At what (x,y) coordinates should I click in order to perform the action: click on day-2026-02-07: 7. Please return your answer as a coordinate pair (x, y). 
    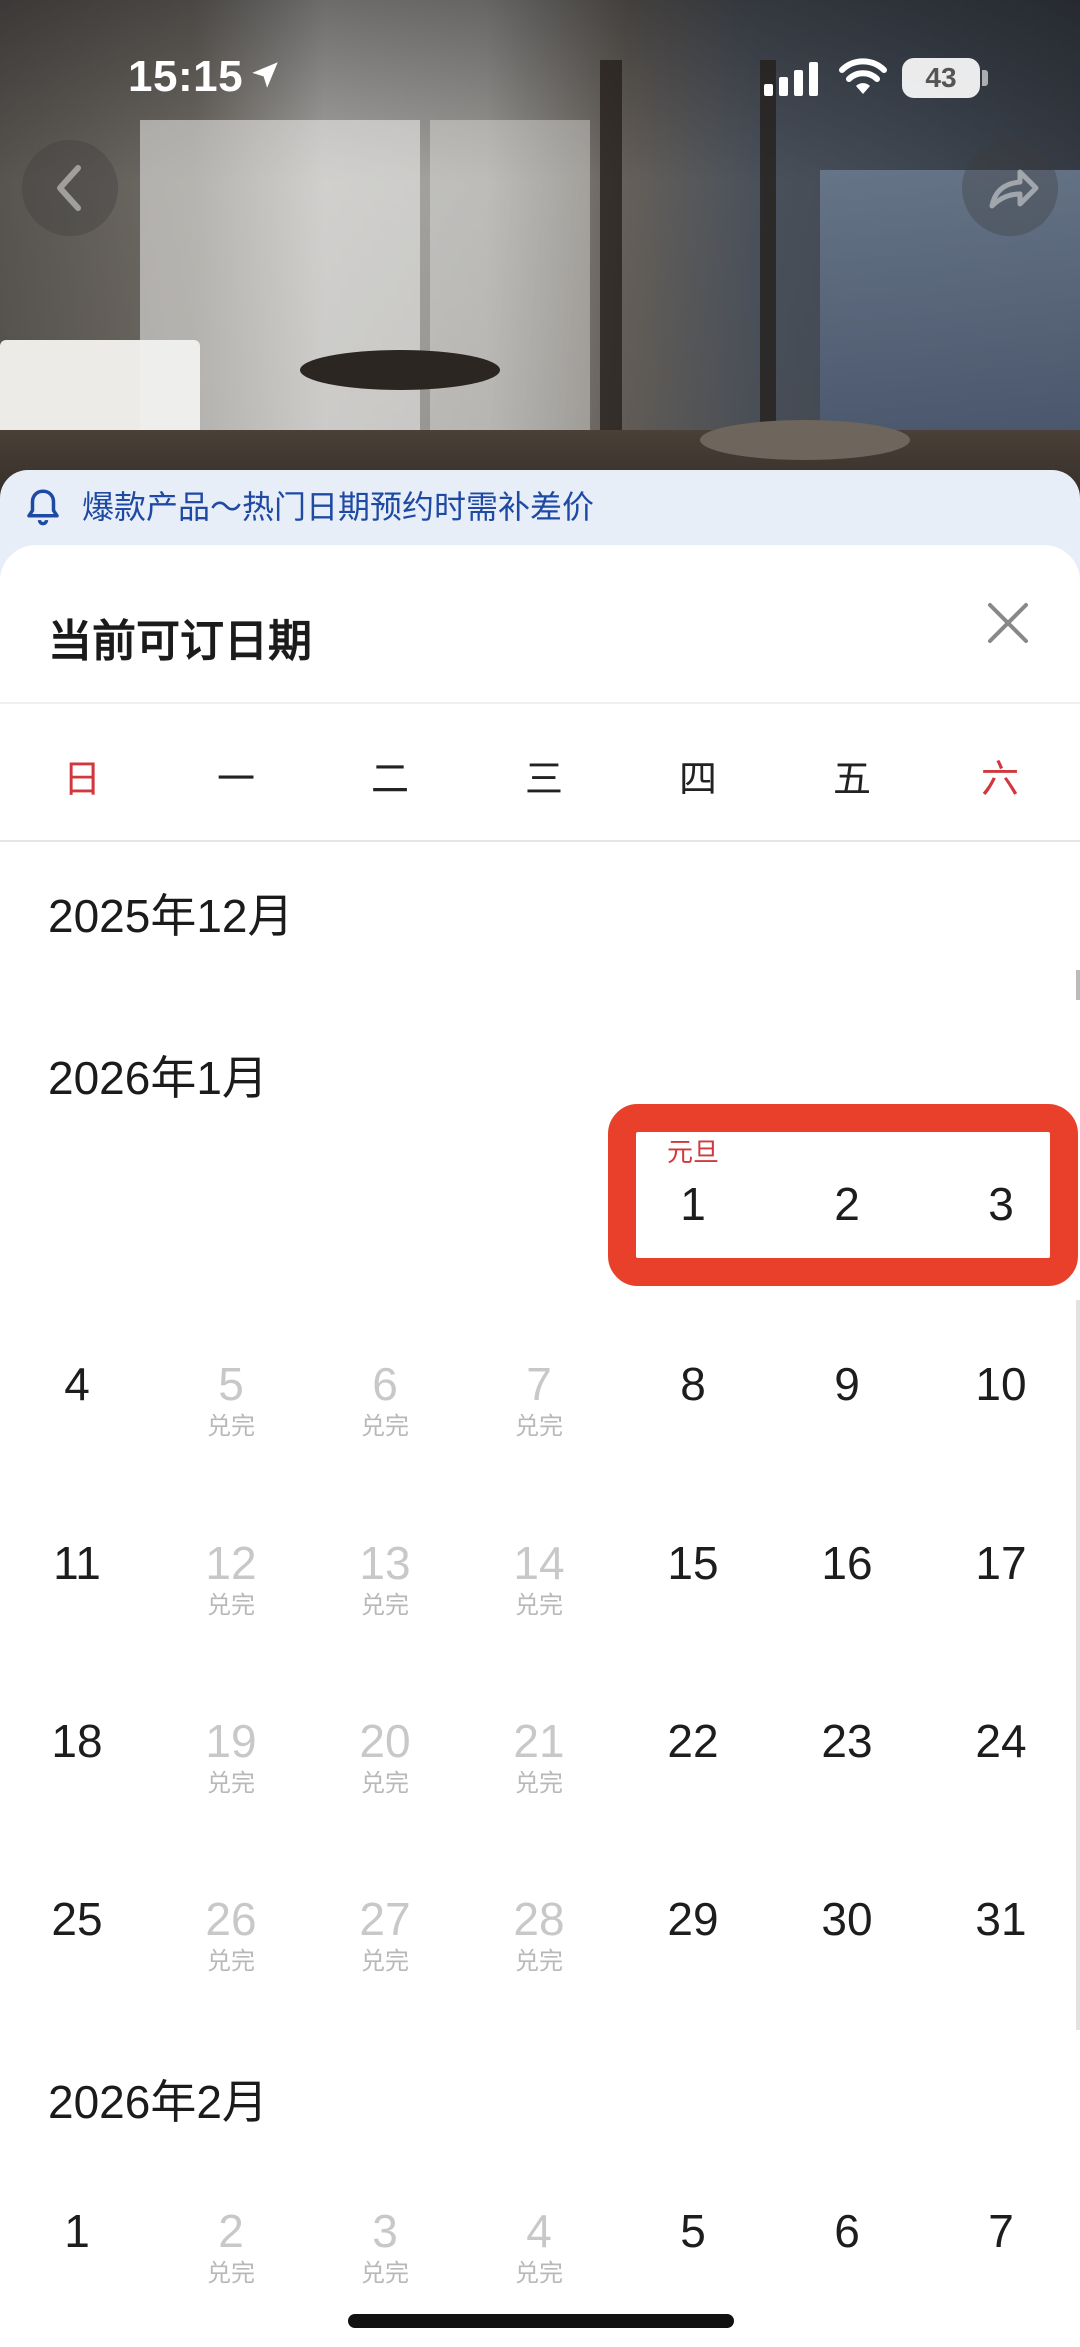
    Looking at the image, I should click on (1001, 2263).